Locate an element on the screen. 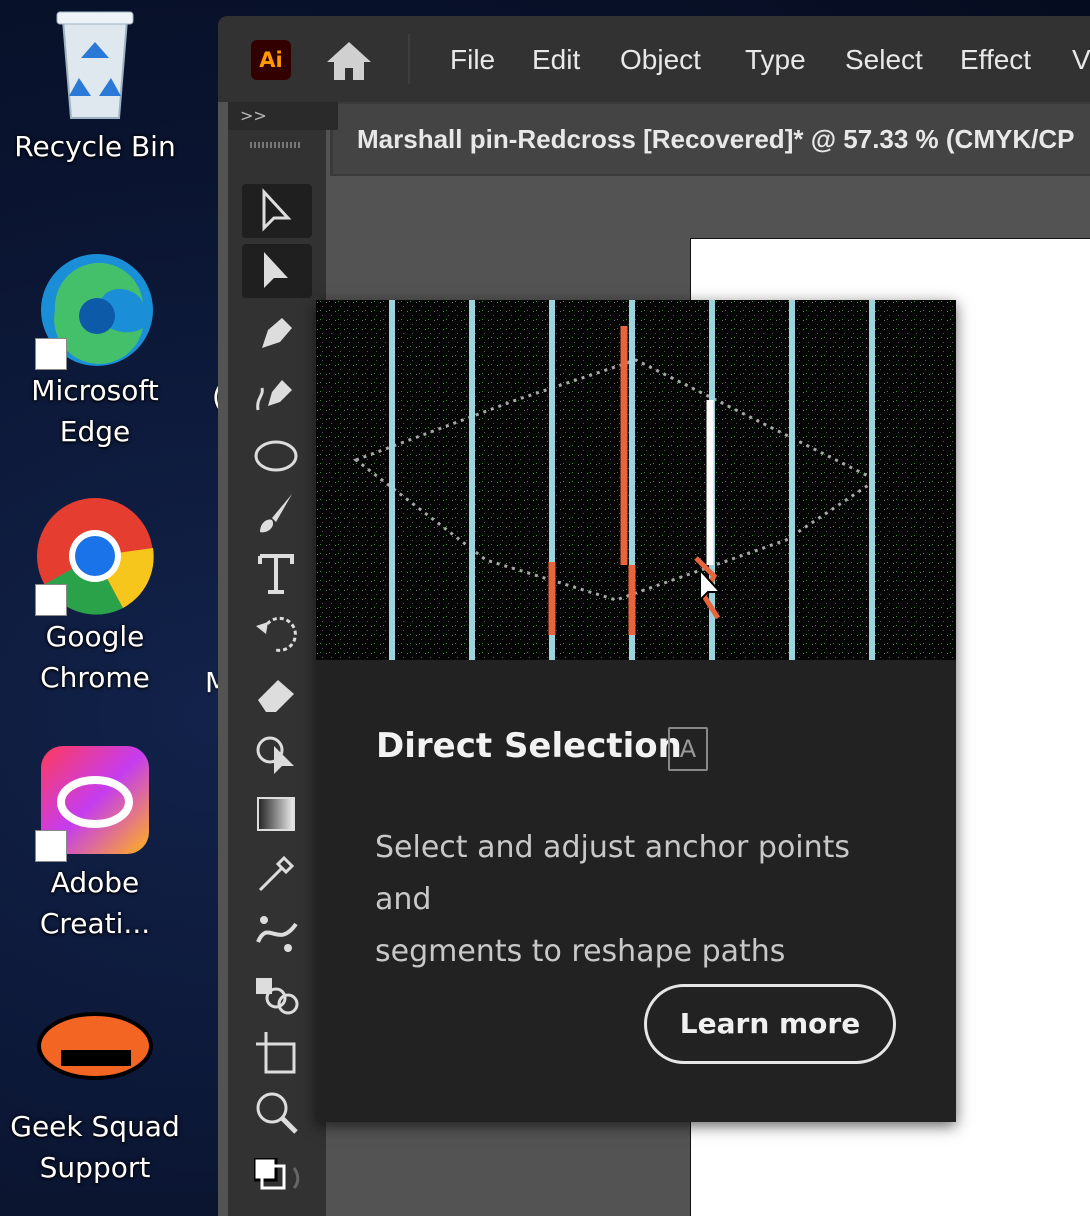  blend-tool-icon is located at coordinates (277, 993).